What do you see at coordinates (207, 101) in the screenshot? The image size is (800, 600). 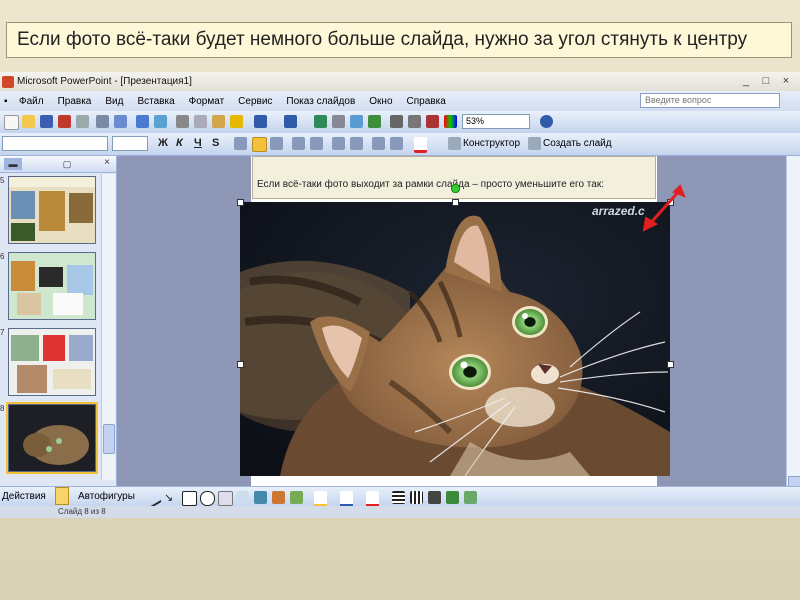 I see `menu-format: Формат` at bounding box center [207, 101].